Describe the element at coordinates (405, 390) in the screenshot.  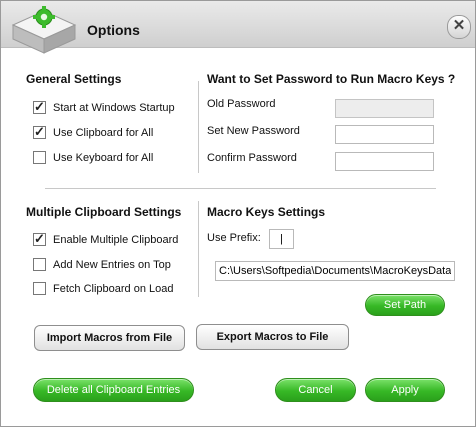
I see `apply-button: Apply` at that location.